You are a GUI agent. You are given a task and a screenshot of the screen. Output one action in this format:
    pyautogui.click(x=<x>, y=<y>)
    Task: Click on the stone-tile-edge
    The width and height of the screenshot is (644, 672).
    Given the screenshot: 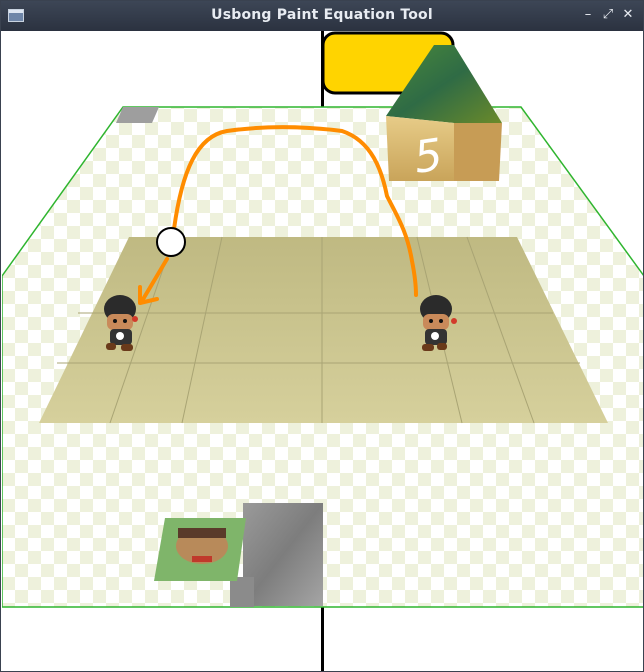 What is the action you would take?
    pyautogui.click(x=242, y=592)
    